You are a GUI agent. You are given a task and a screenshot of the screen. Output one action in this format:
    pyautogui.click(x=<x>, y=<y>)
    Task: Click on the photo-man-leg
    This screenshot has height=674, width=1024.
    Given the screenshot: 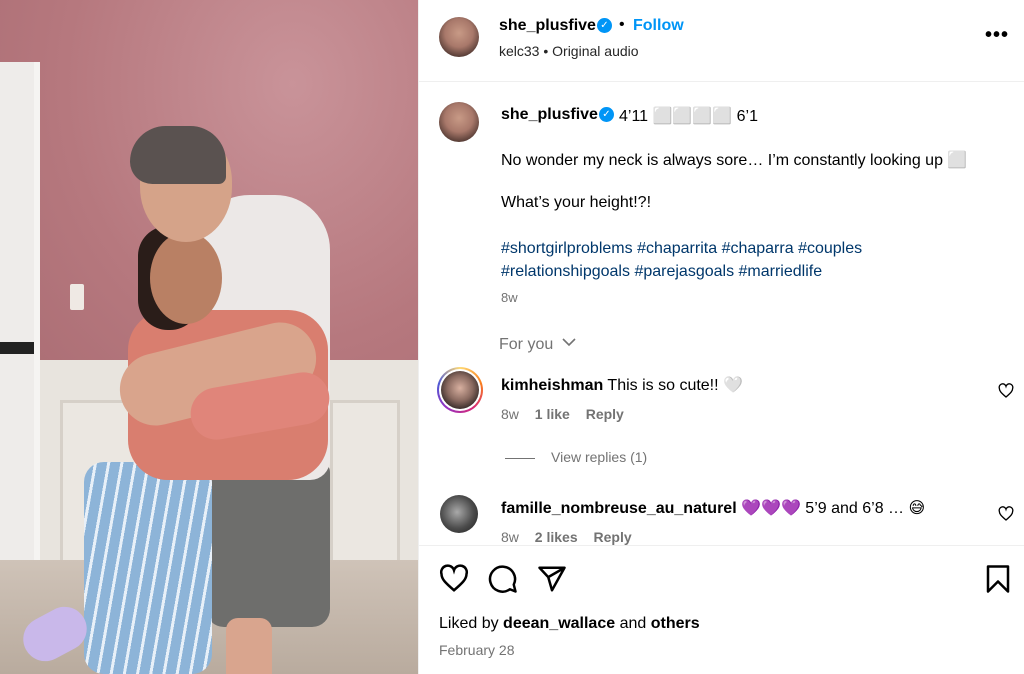 What is the action you would take?
    pyautogui.click(x=249, y=646)
    